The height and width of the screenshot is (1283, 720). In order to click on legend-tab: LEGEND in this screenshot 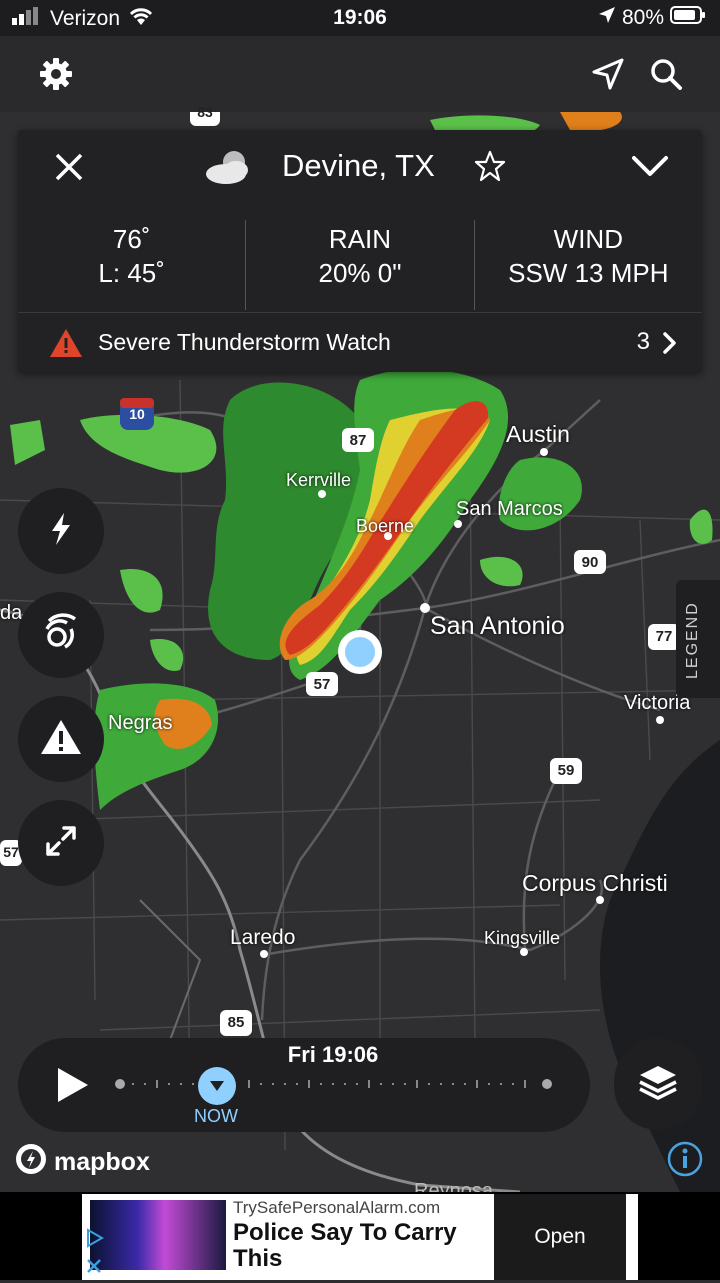, I will do `click(698, 639)`.